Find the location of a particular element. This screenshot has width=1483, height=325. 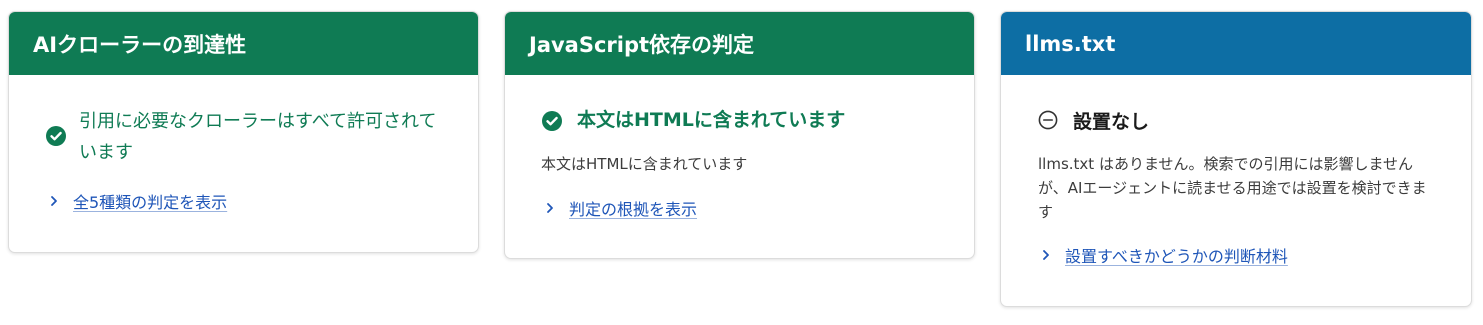

card-header: JavaScript依存の判定 is located at coordinates (739, 43).